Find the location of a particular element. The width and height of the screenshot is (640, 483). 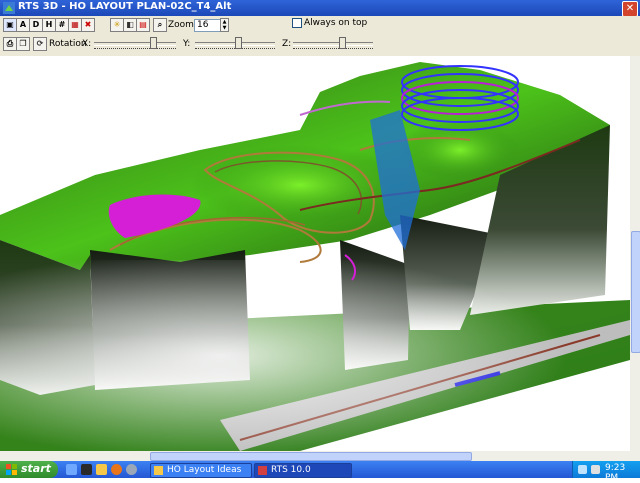

y-axis-label: Y: is located at coordinates (187, 44).